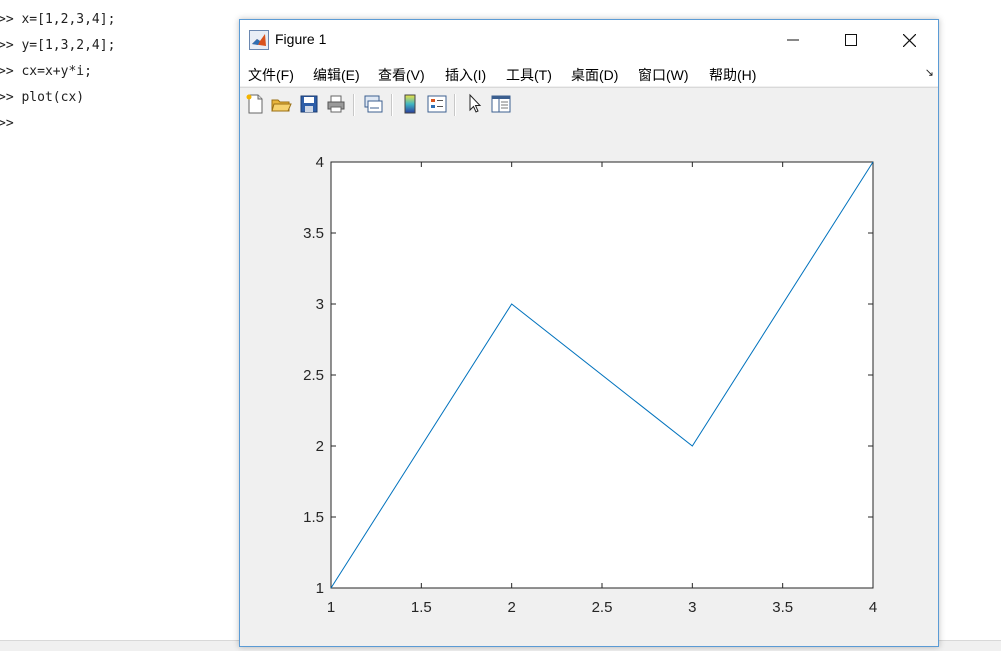 This screenshot has height=651, width=1001. I want to click on legend-button, so click(437, 104).